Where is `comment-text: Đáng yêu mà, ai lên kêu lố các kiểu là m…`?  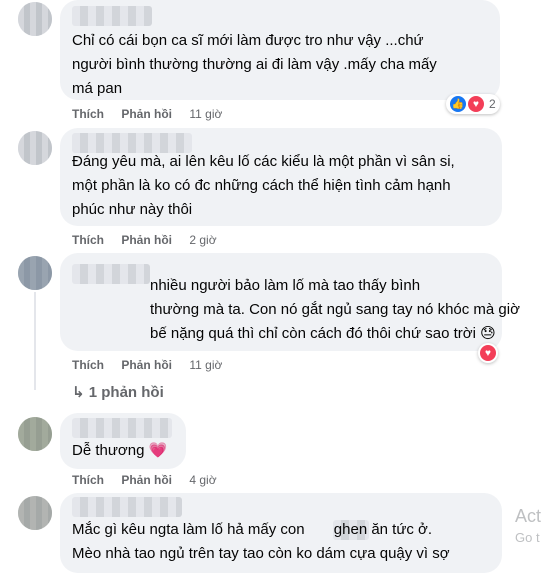
comment-text: Đáng yêu mà, ai lên kêu lố các kiểu là m… is located at coordinates (263, 185).